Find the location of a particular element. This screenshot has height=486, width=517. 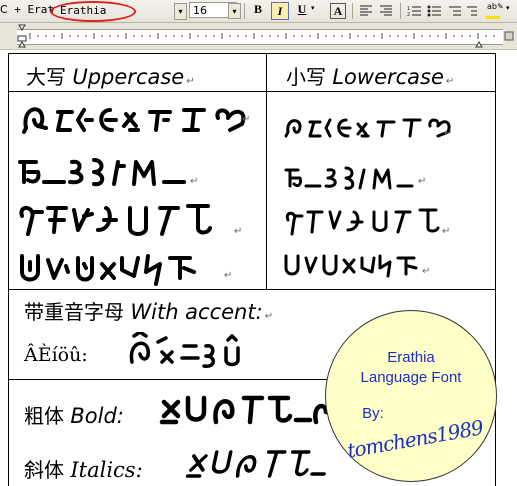

italic-glyph-sample is located at coordinates (255, 464).